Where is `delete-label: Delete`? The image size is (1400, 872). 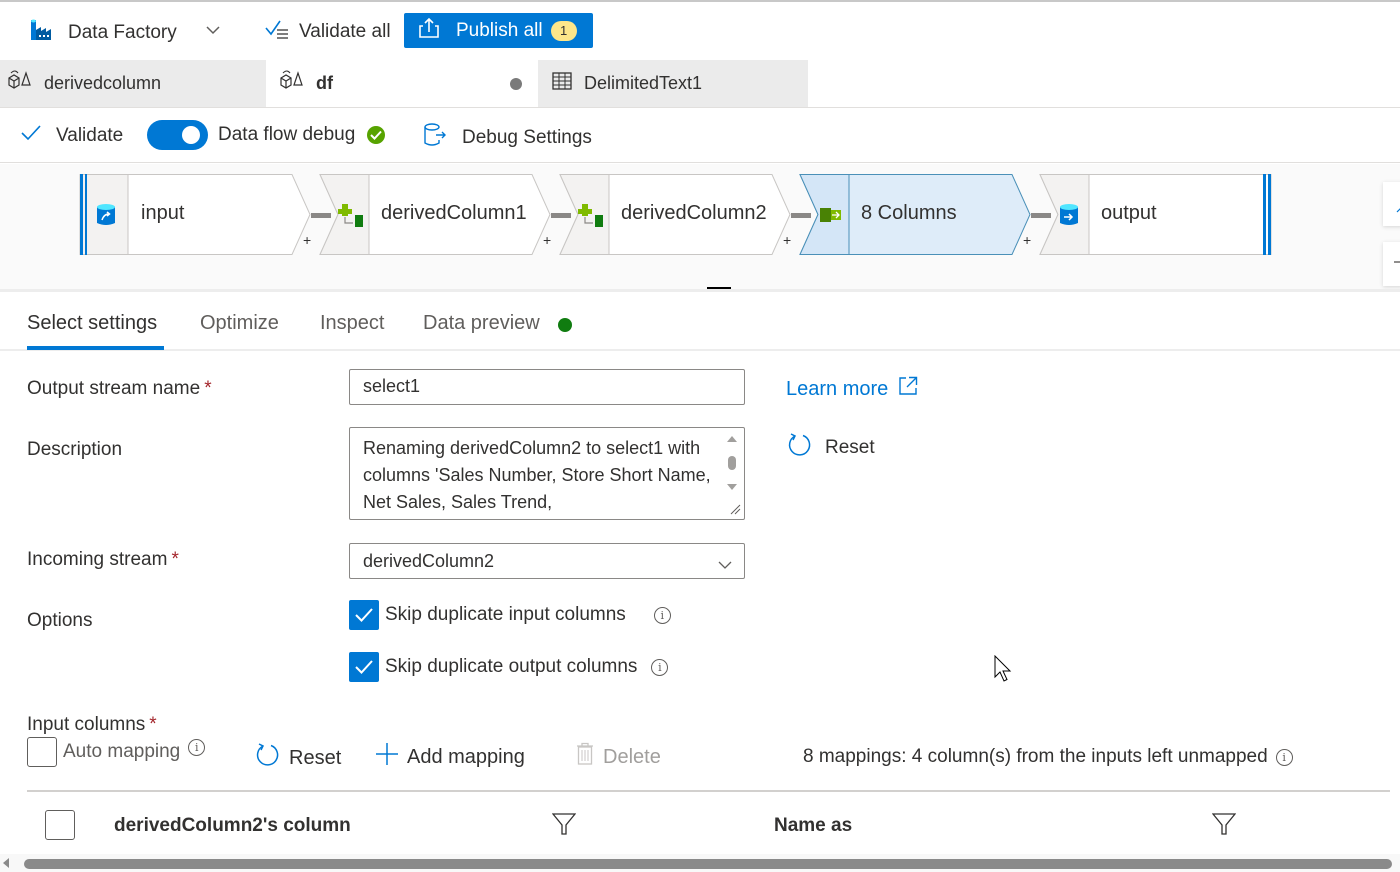
delete-label: Delete is located at coordinates (632, 756).